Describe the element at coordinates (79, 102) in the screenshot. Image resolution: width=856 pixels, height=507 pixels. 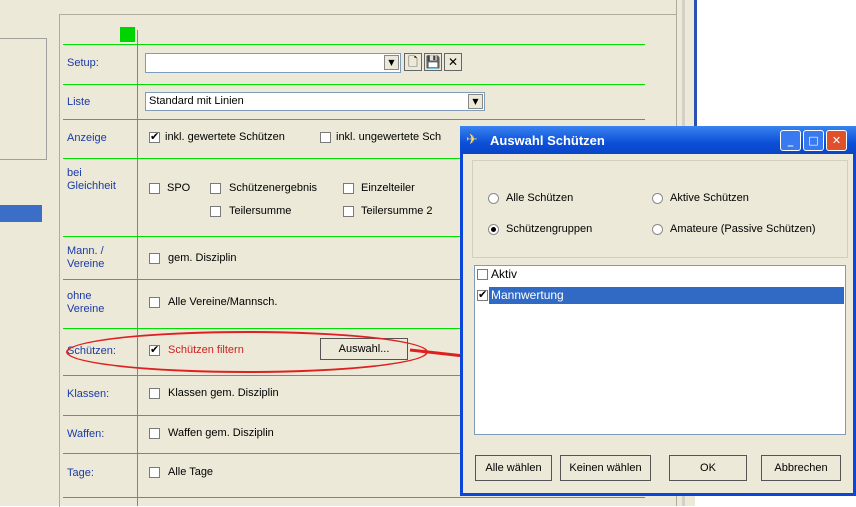
I see `liste-label: Liste` at that location.